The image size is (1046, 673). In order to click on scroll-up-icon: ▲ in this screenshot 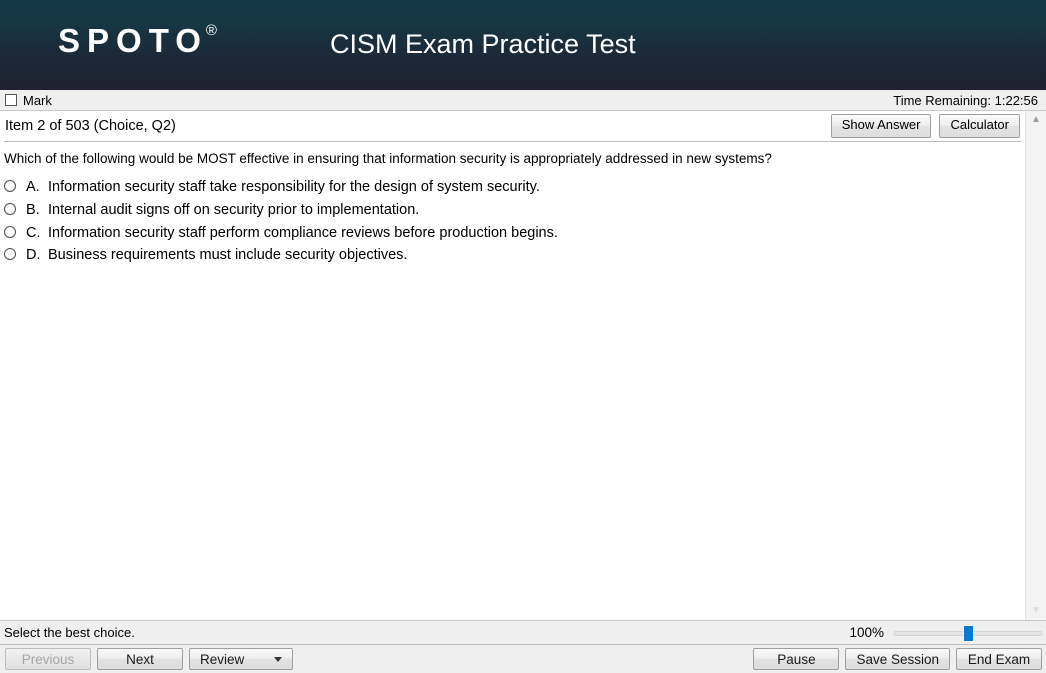, I will do `click(1036, 120)`.